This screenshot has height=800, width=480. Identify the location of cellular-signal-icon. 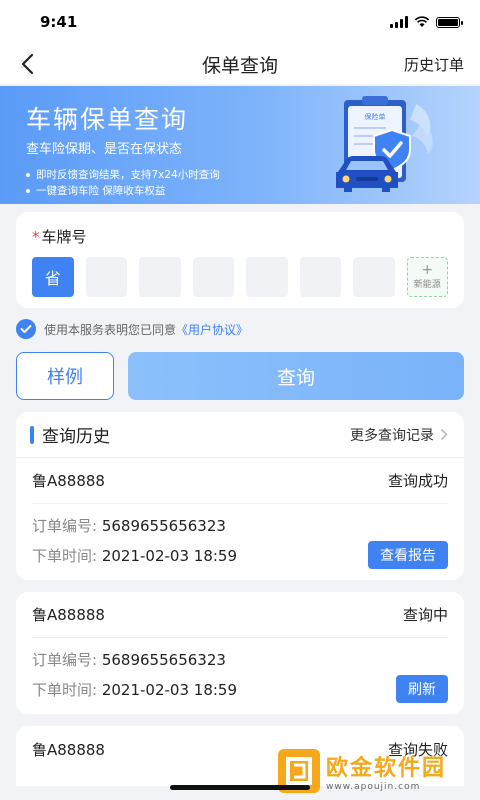
(399, 22).